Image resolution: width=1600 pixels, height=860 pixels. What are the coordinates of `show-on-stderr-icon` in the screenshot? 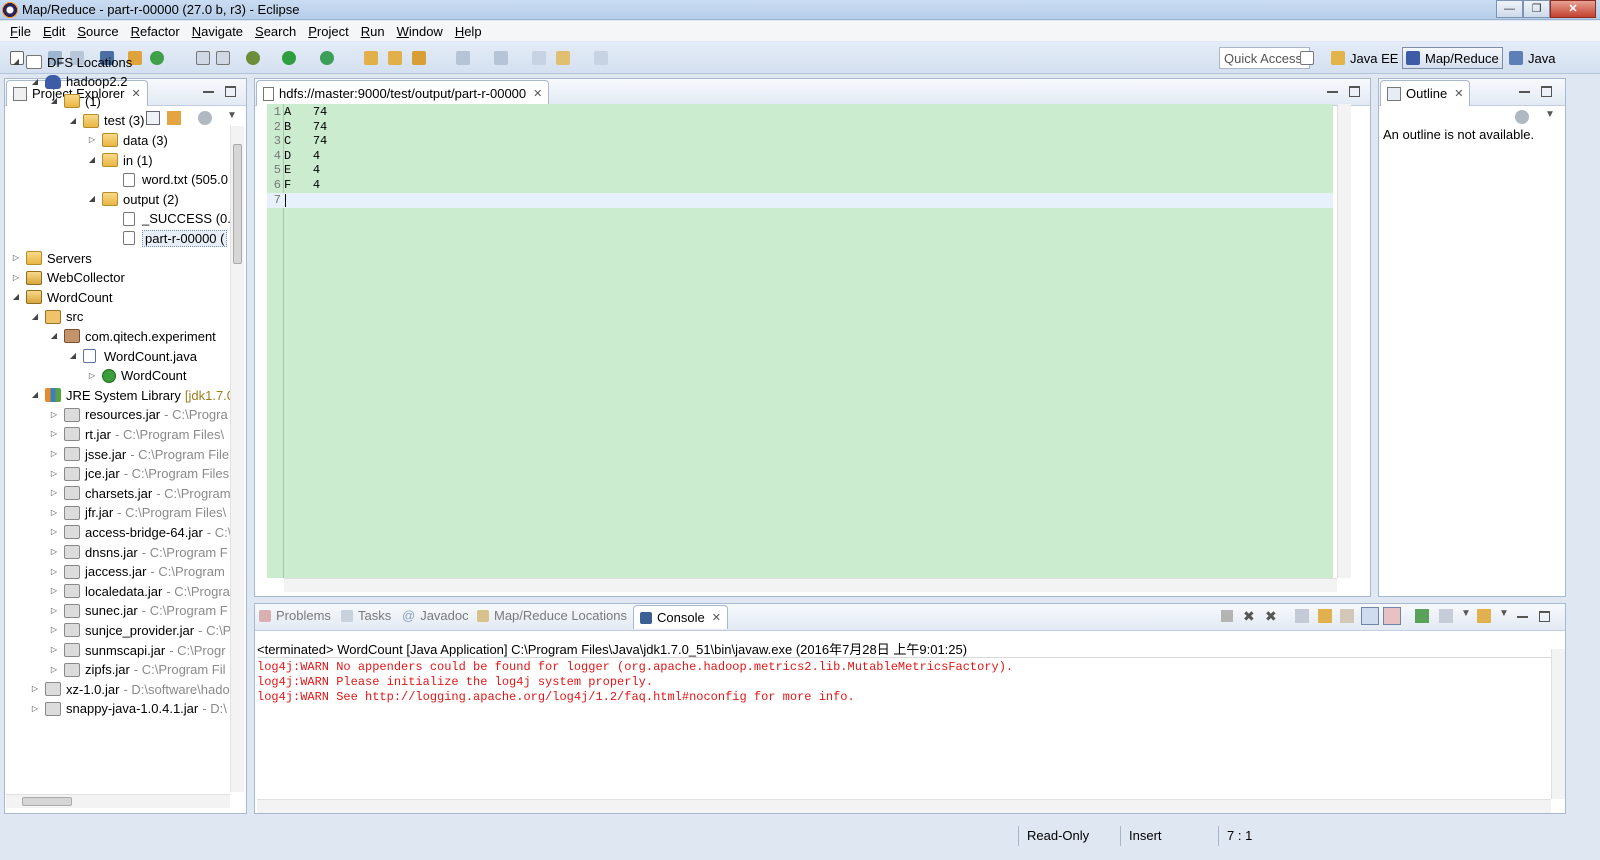 It's located at (1392, 616).